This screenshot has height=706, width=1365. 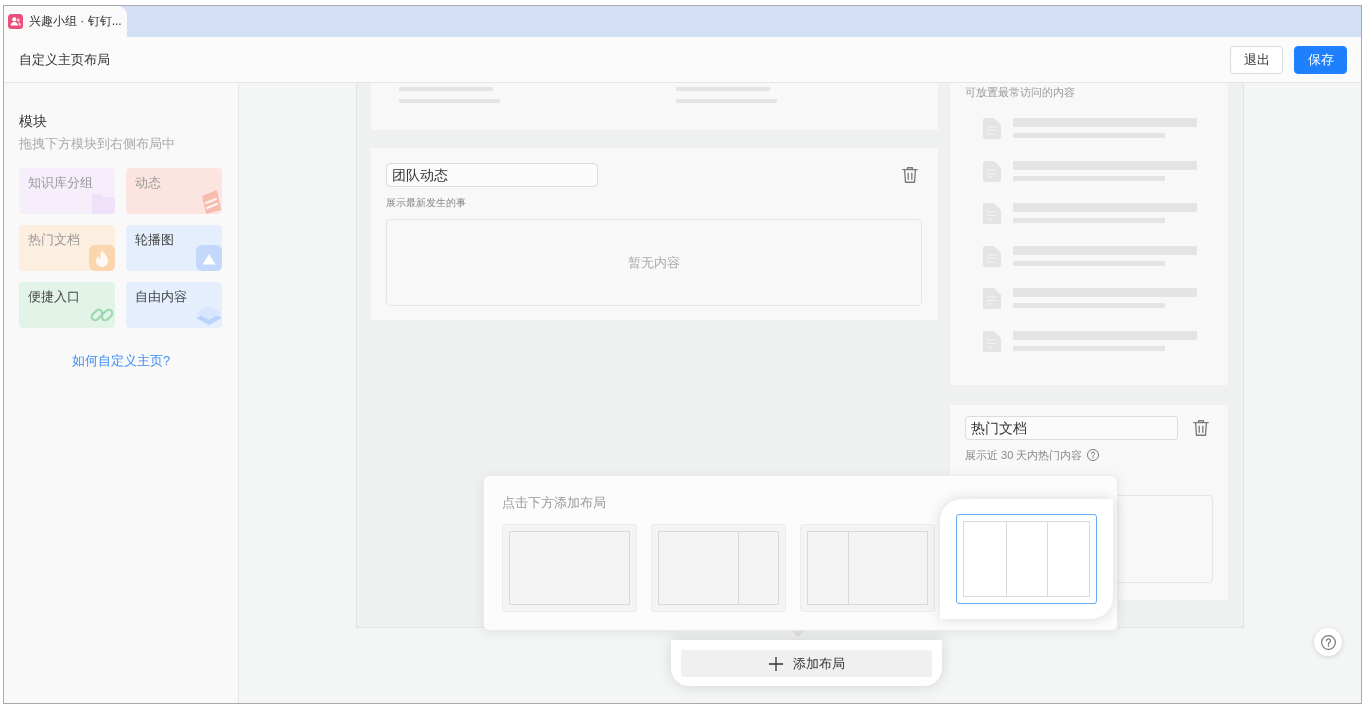 I want to click on title-input: 热门文档, so click(x=1071, y=428).